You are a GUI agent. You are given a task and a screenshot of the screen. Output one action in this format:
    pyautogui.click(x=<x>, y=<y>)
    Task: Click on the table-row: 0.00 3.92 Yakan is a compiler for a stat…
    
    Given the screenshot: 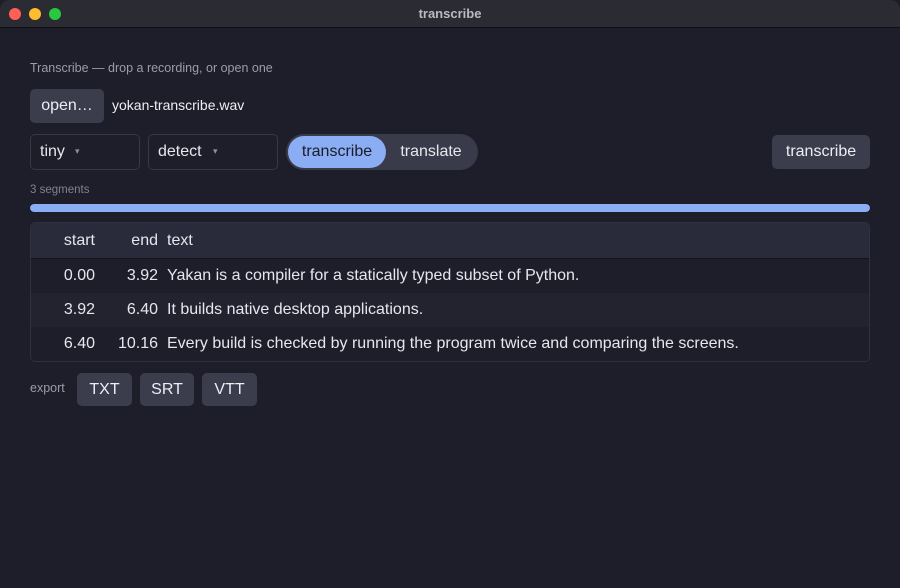 What is the action you would take?
    pyautogui.click(x=450, y=276)
    